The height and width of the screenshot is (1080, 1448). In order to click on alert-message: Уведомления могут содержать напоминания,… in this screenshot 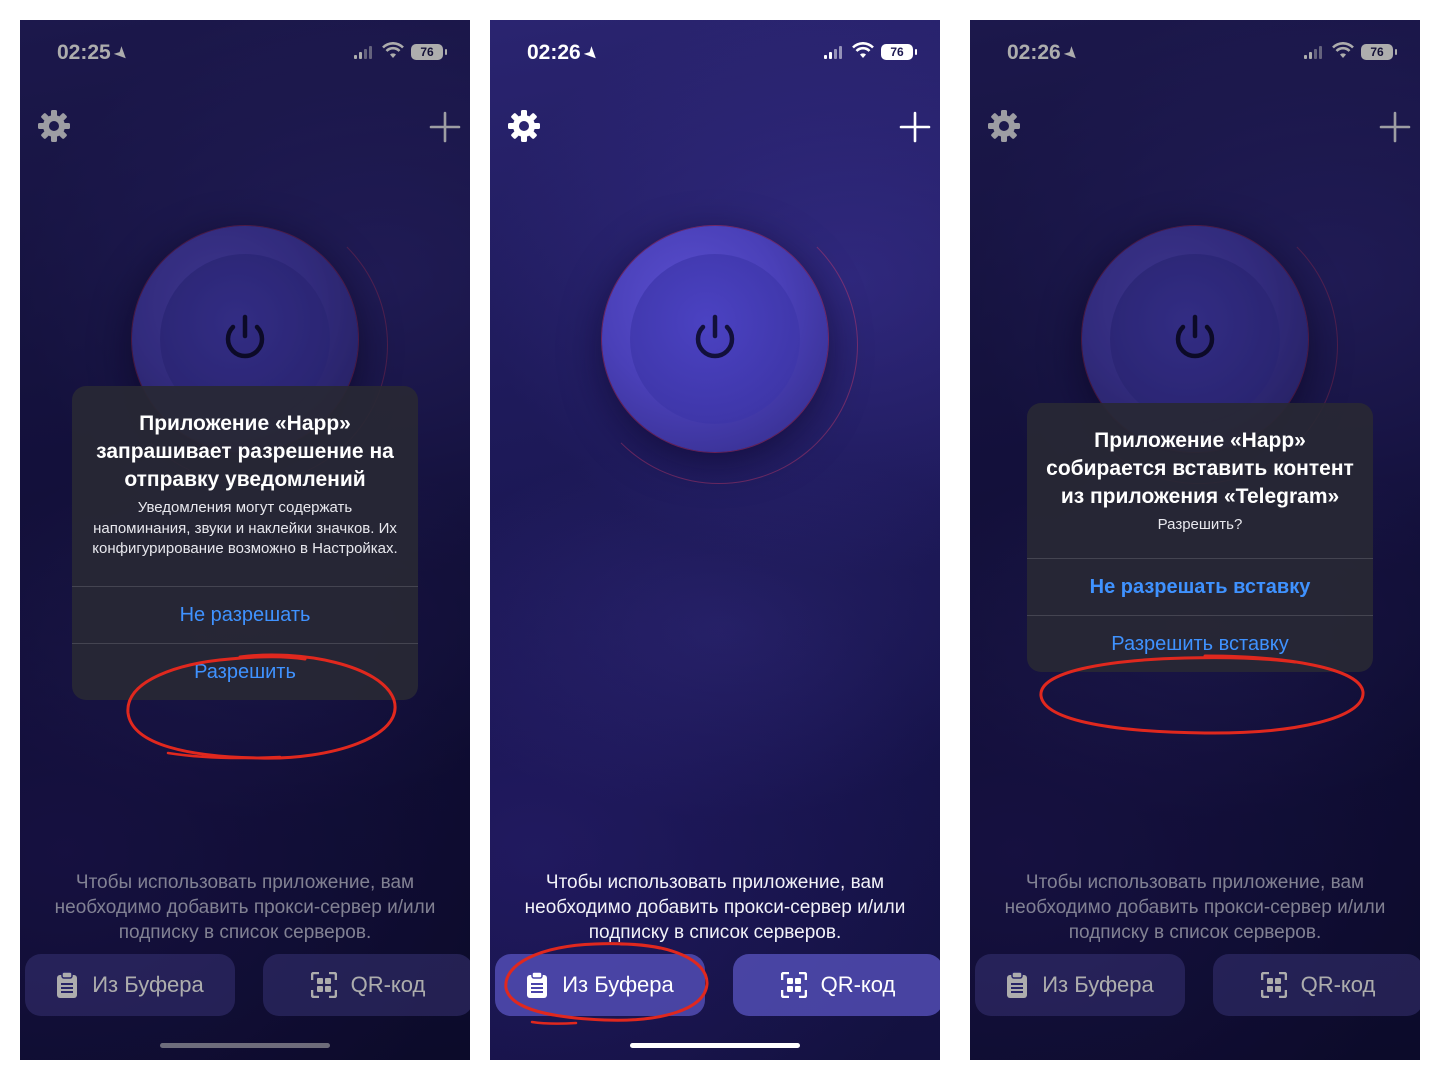, I will do `click(245, 528)`.